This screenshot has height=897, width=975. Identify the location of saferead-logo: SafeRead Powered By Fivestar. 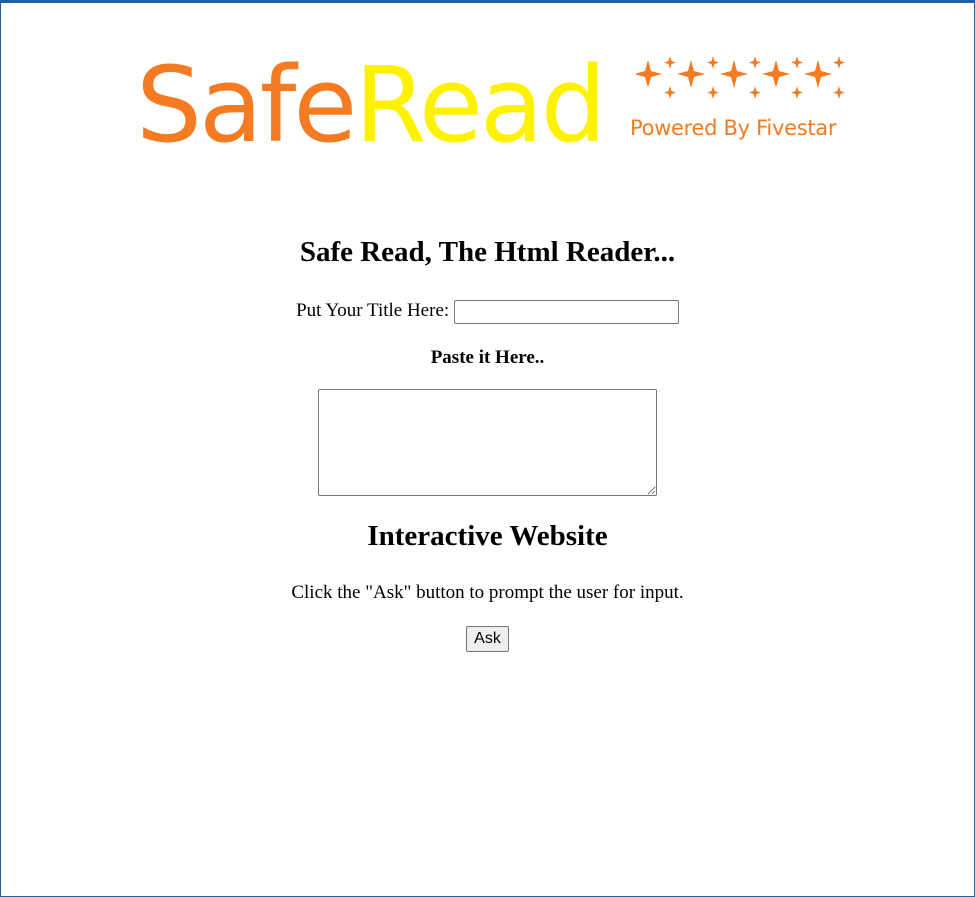
(492, 108).